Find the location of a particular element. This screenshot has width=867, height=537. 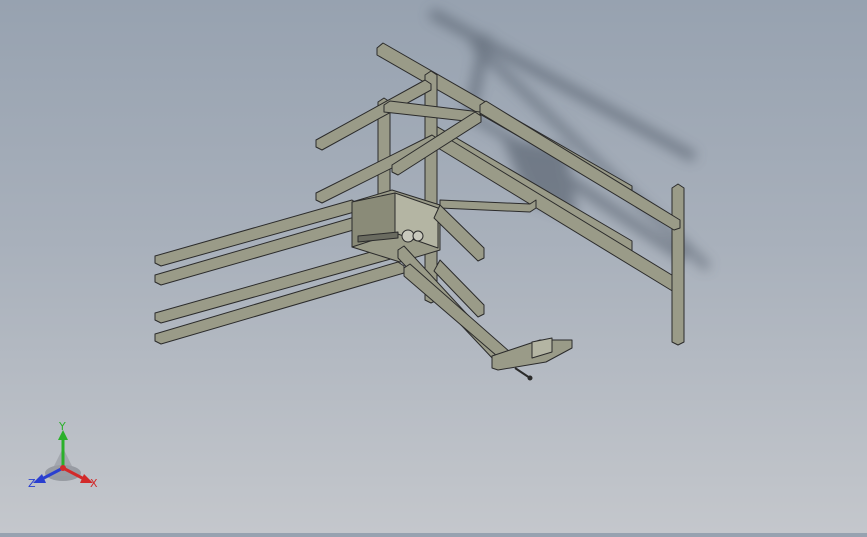

lower-left-arm is located at coordinates (377, 169).